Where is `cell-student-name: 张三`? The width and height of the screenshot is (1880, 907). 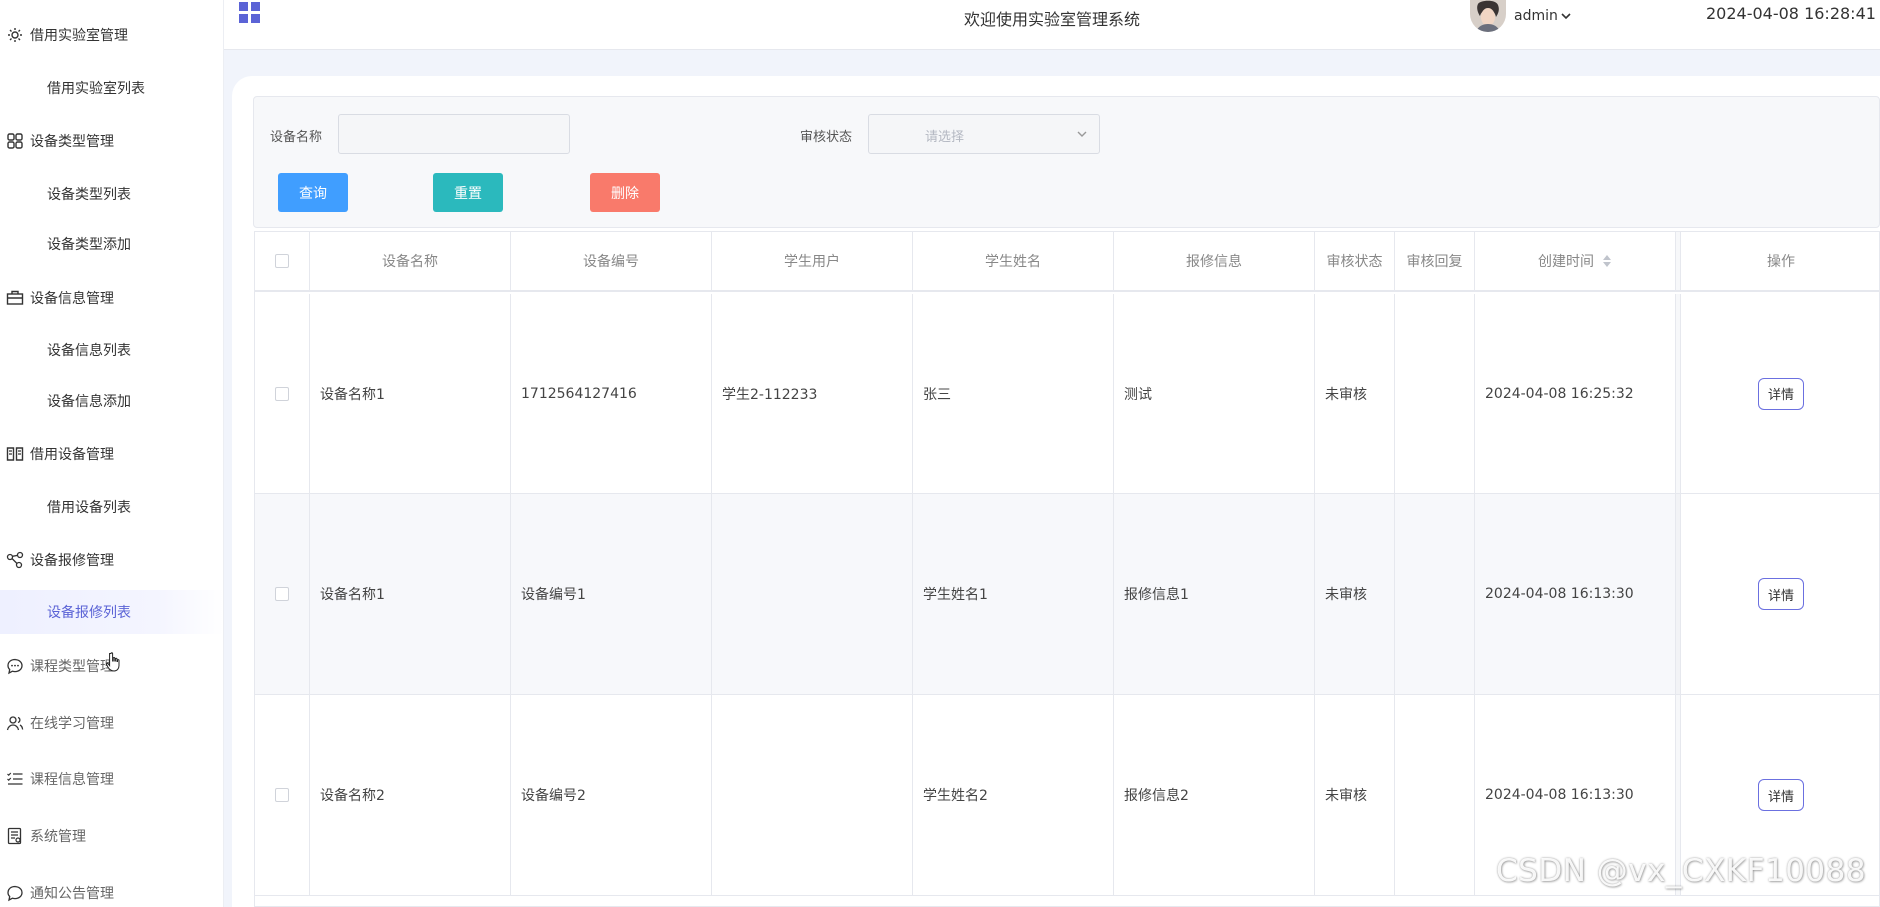 cell-student-name: 张三 is located at coordinates (1013, 394).